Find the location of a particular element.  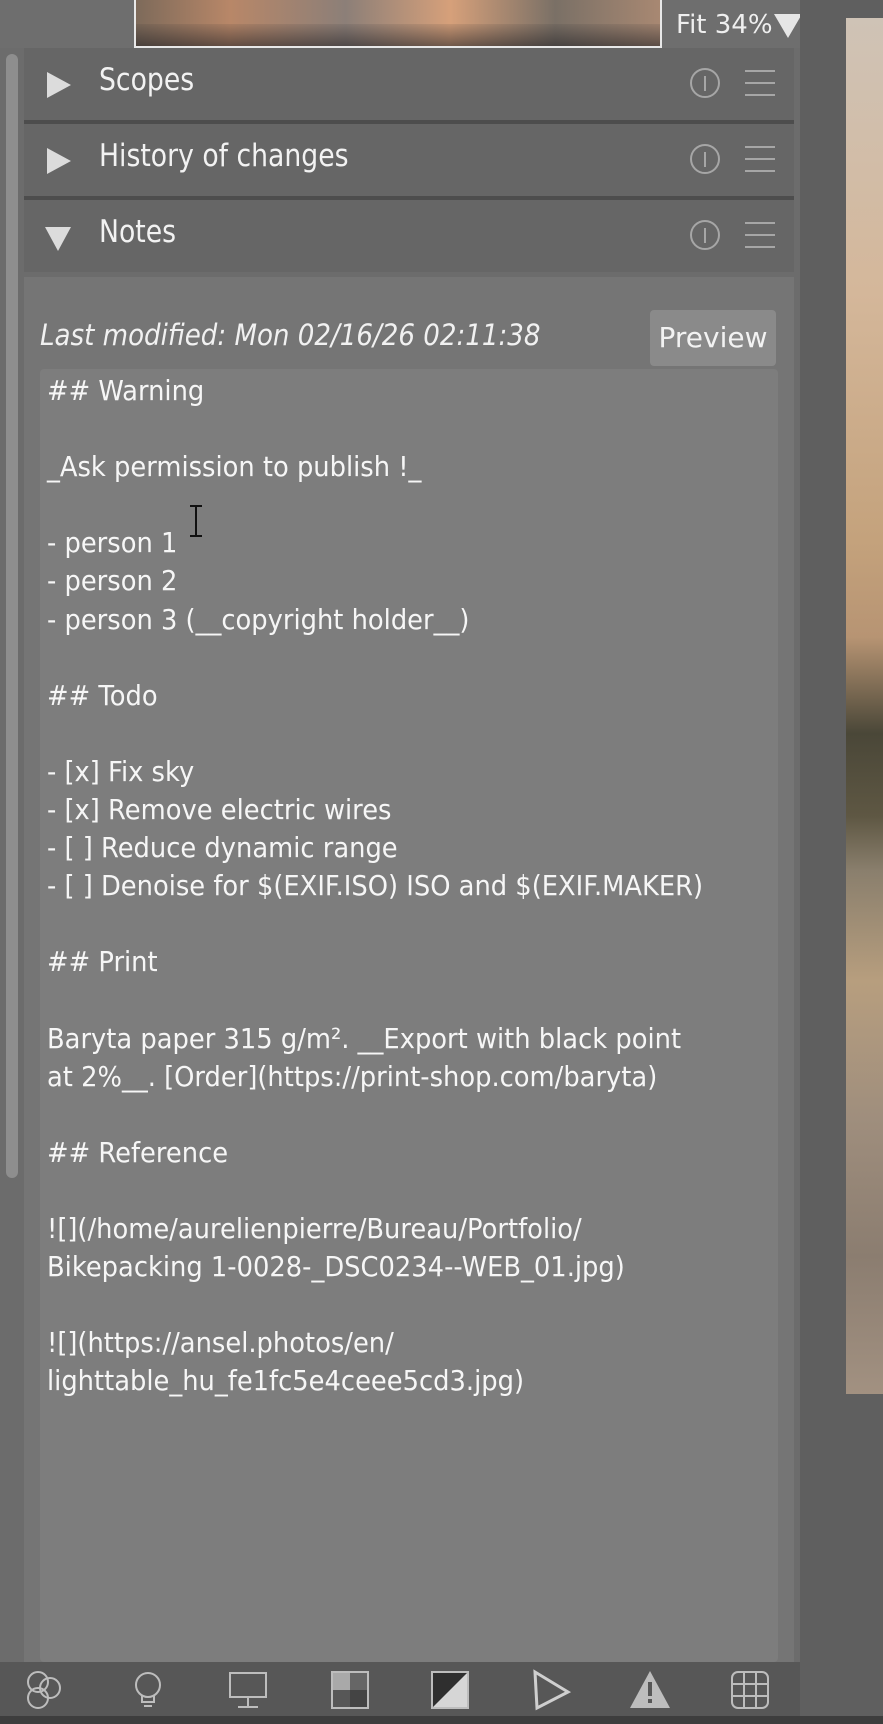

module-header-history: History of changes is located at coordinates (409, 160).